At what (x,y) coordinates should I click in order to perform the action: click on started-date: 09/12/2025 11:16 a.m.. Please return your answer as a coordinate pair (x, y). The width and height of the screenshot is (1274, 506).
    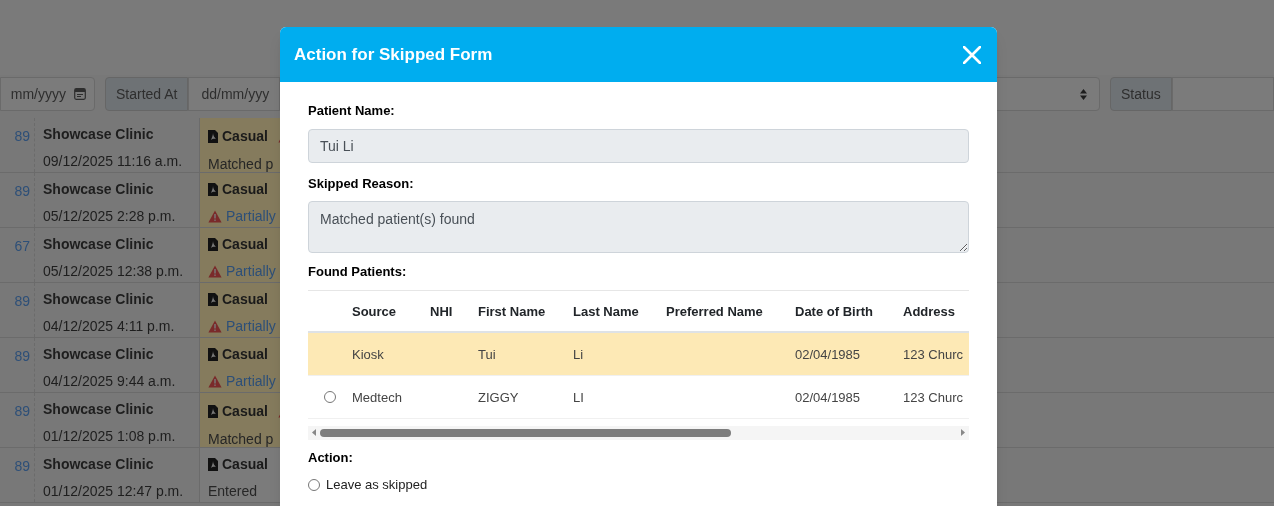
    Looking at the image, I should click on (113, 161).